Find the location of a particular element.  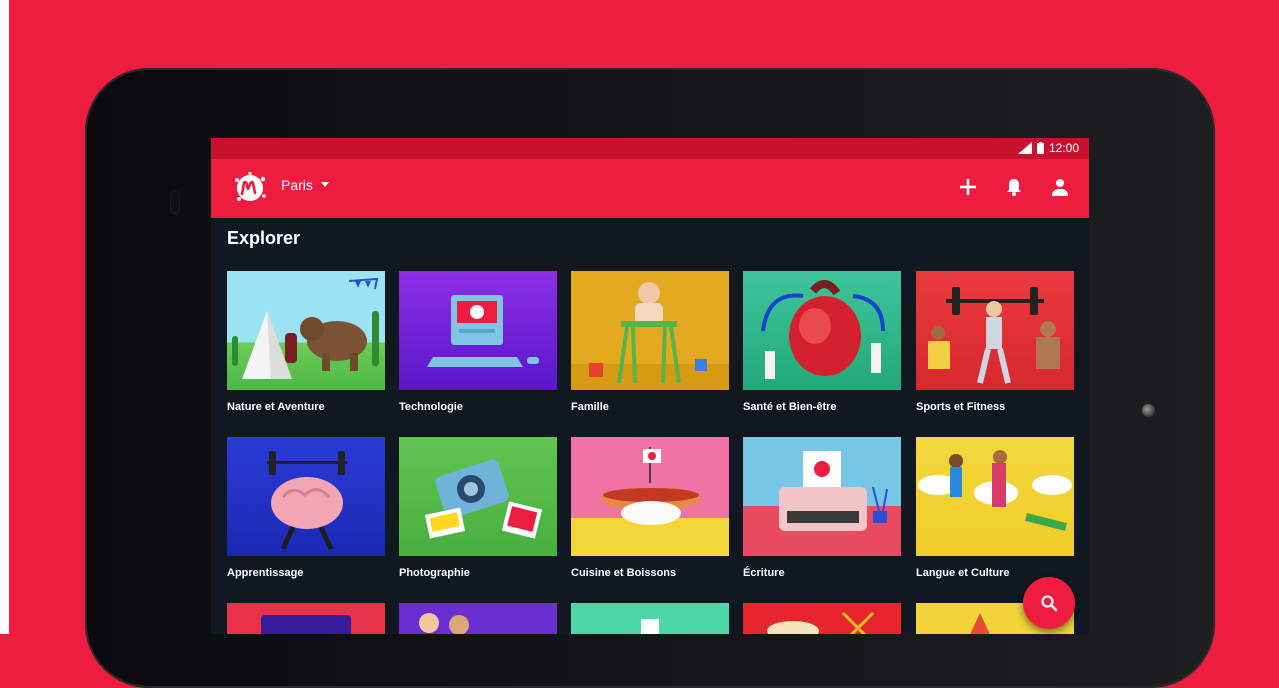

category-tile-langue: Langue et Culture is located at coordinates (995, 508).